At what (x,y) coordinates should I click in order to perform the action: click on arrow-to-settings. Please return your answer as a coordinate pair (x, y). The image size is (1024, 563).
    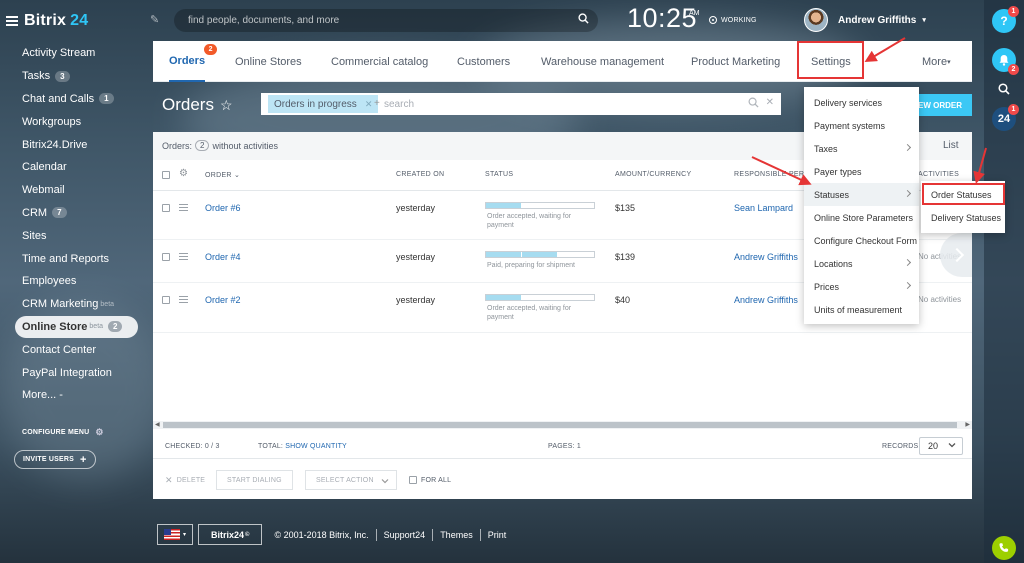
    Looking at the image, I should click on (885, 50).